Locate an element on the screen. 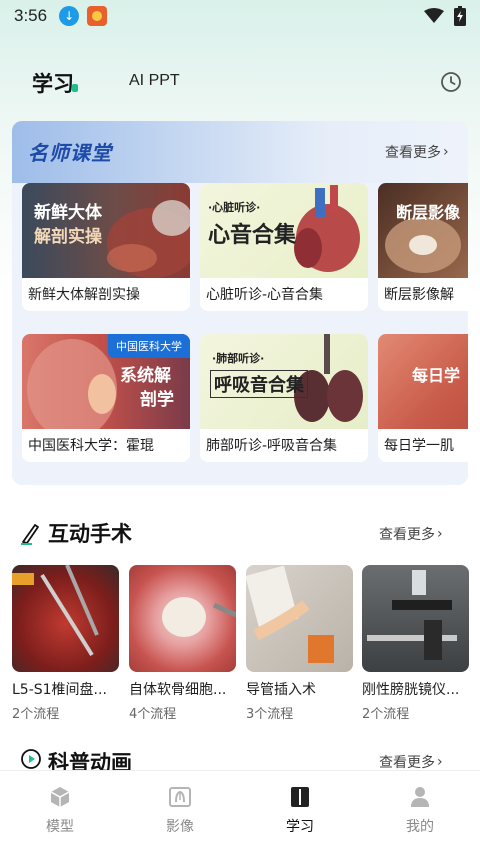  cartilage-illustration is located at coordinates (199, 617).